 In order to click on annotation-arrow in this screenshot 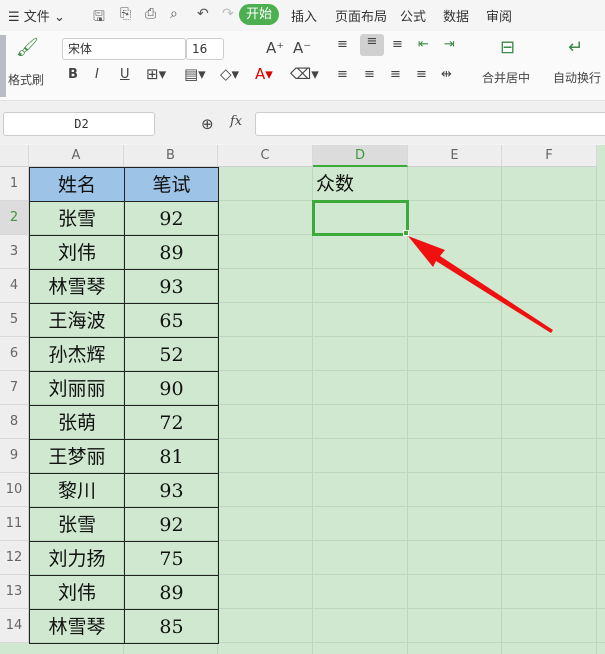, I will do `click(480, 284)`.